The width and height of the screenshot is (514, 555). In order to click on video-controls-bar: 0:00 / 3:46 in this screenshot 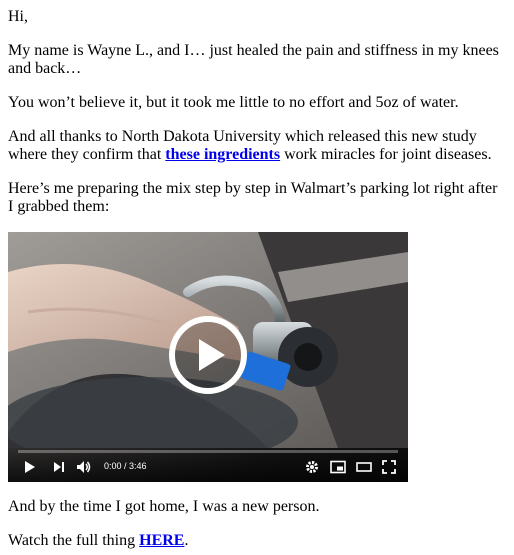, I will do `click(208, 465)`.